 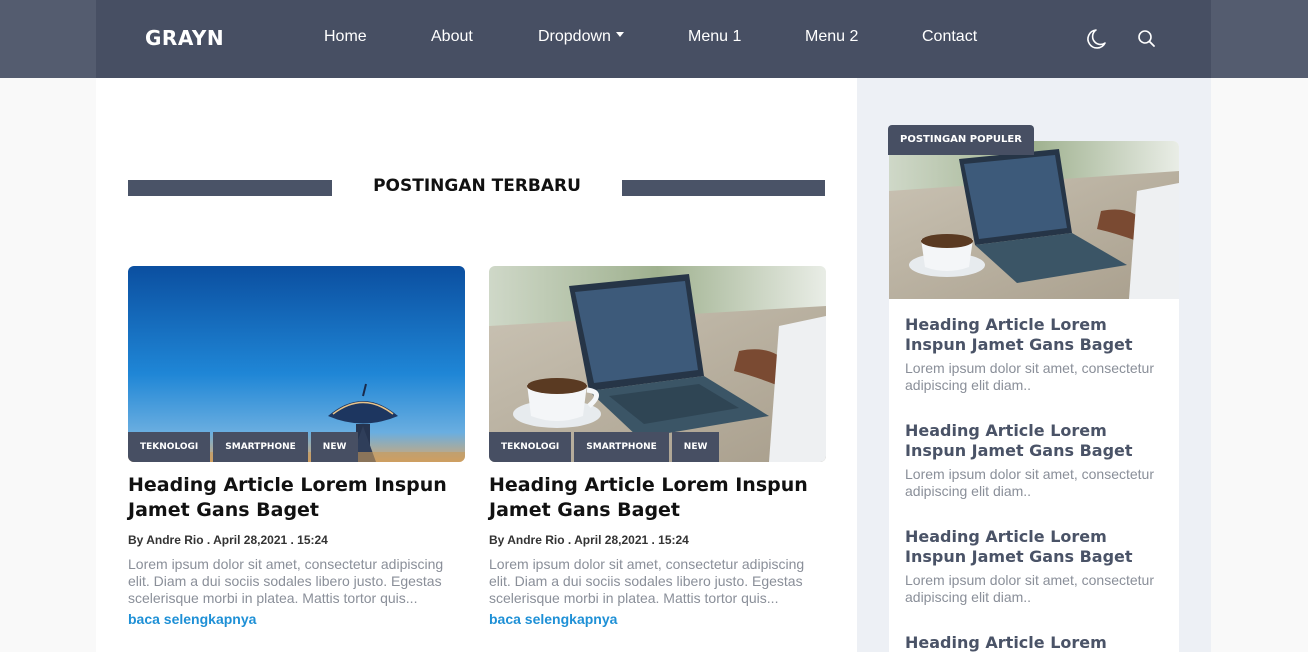 What do you see at coordinates (574, 36) in the screenshot?
I see `nav-dropdown-label: Dropdown` at bounding box center [574, 36].